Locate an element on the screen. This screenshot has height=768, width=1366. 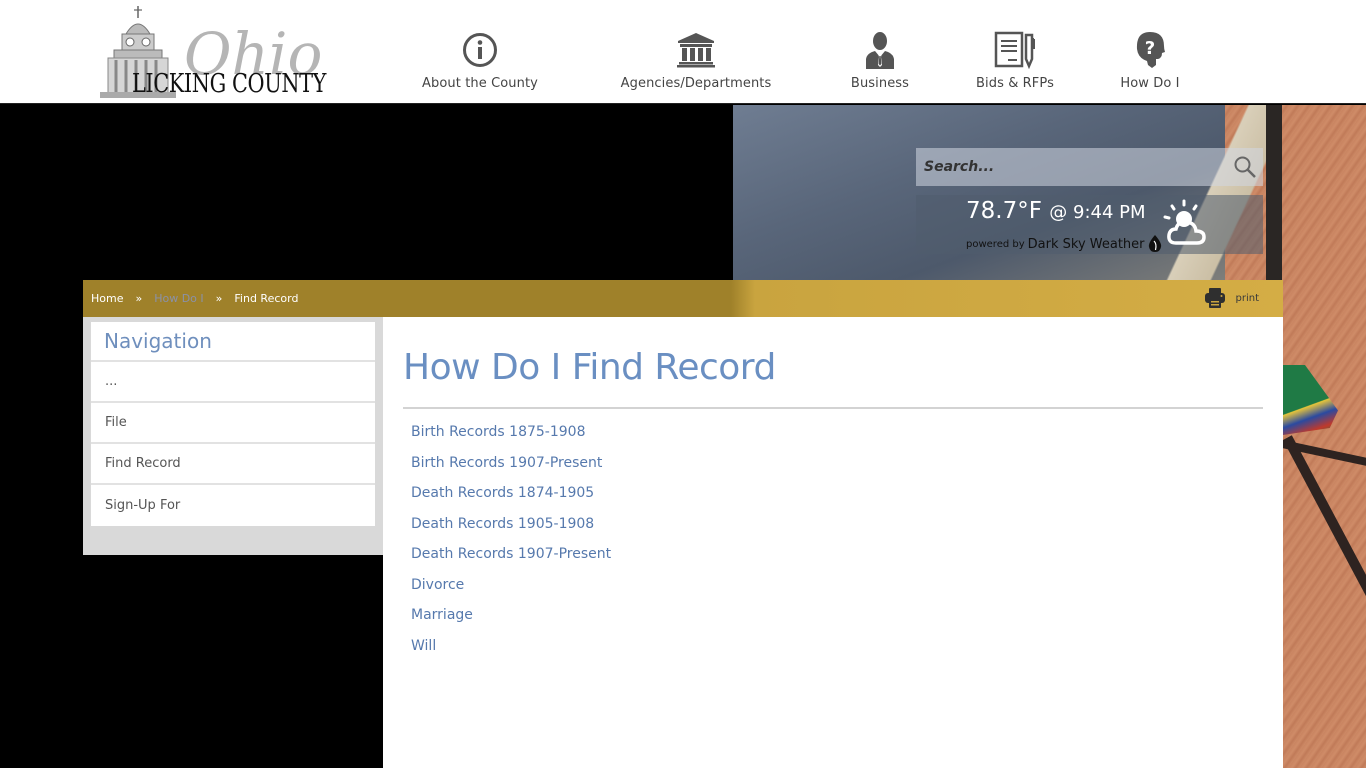
partly-cloudy-day-icon is located at coordinates (1188, 227).